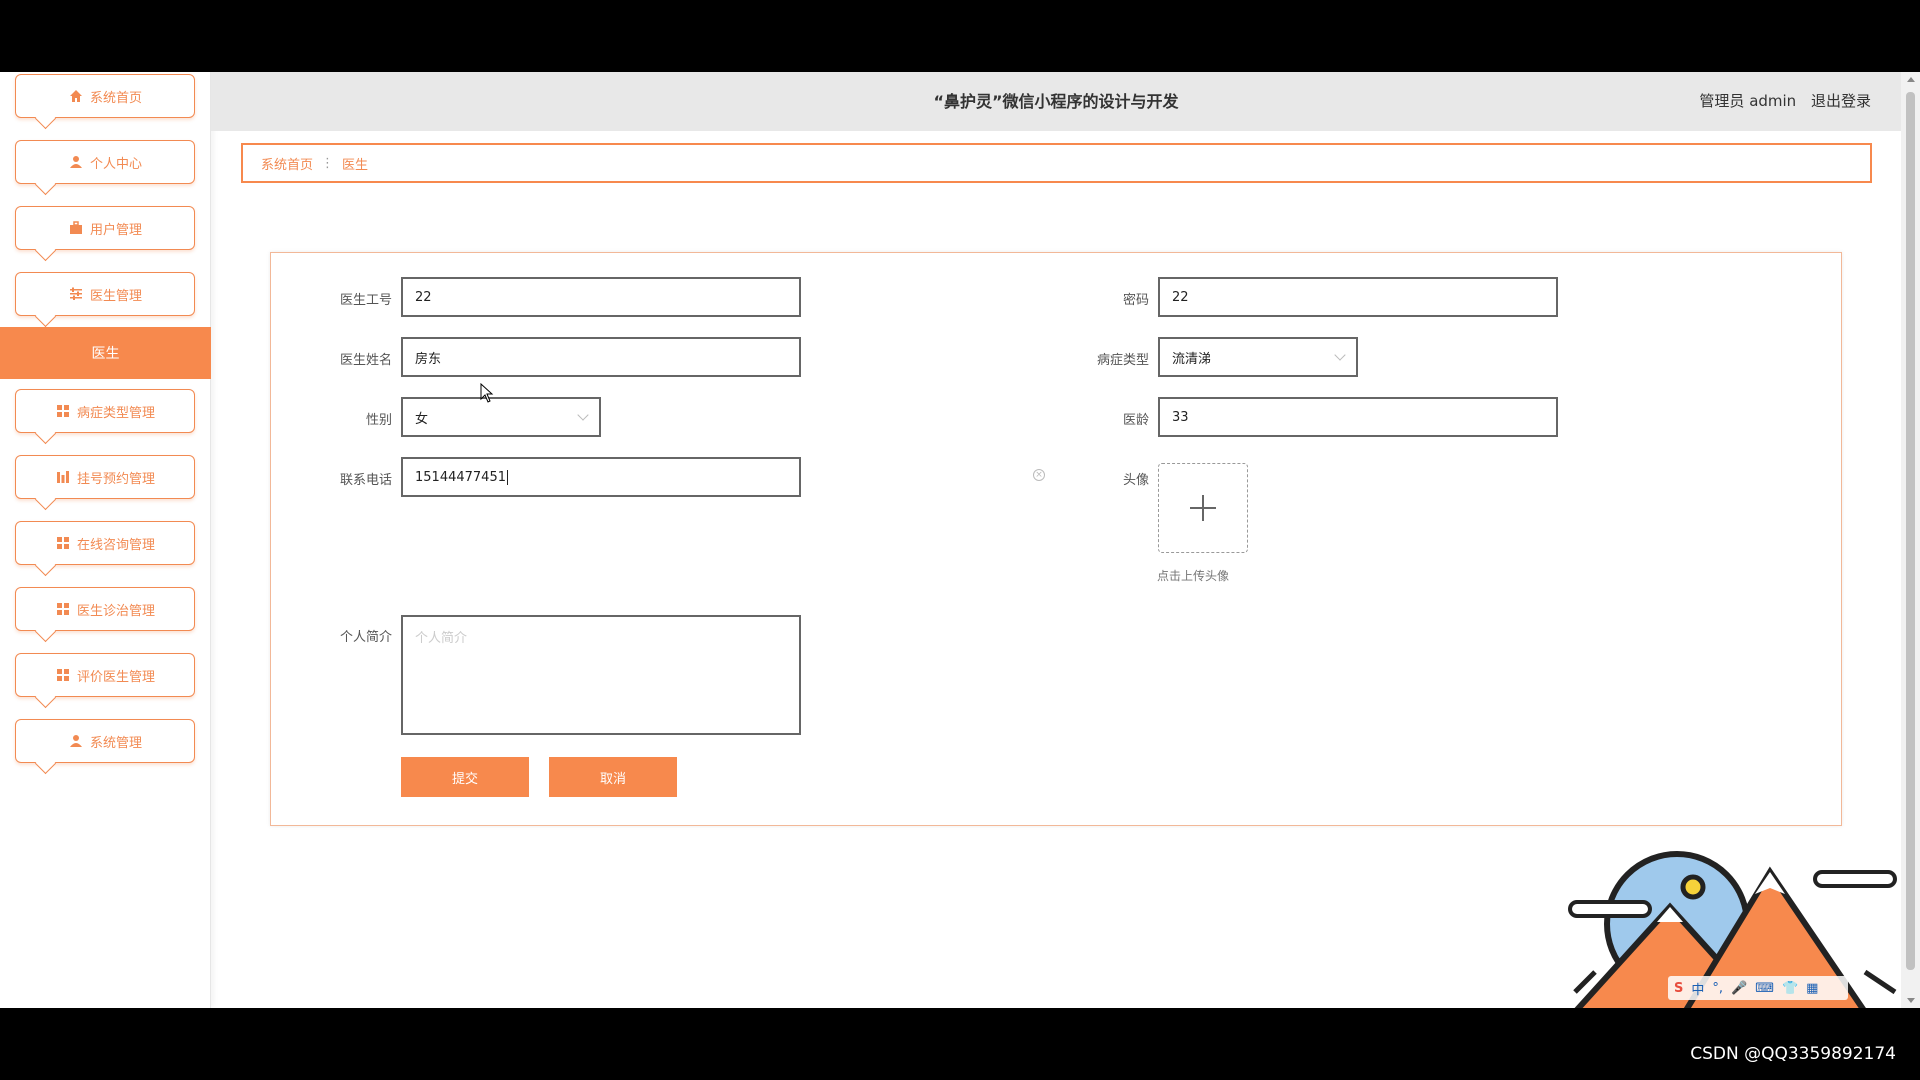 This screenshot has width=1920, height=1080. Describe the element at coordinates (601, 297) in the screenshot. I see `doctor-id-input: 22` at that location.